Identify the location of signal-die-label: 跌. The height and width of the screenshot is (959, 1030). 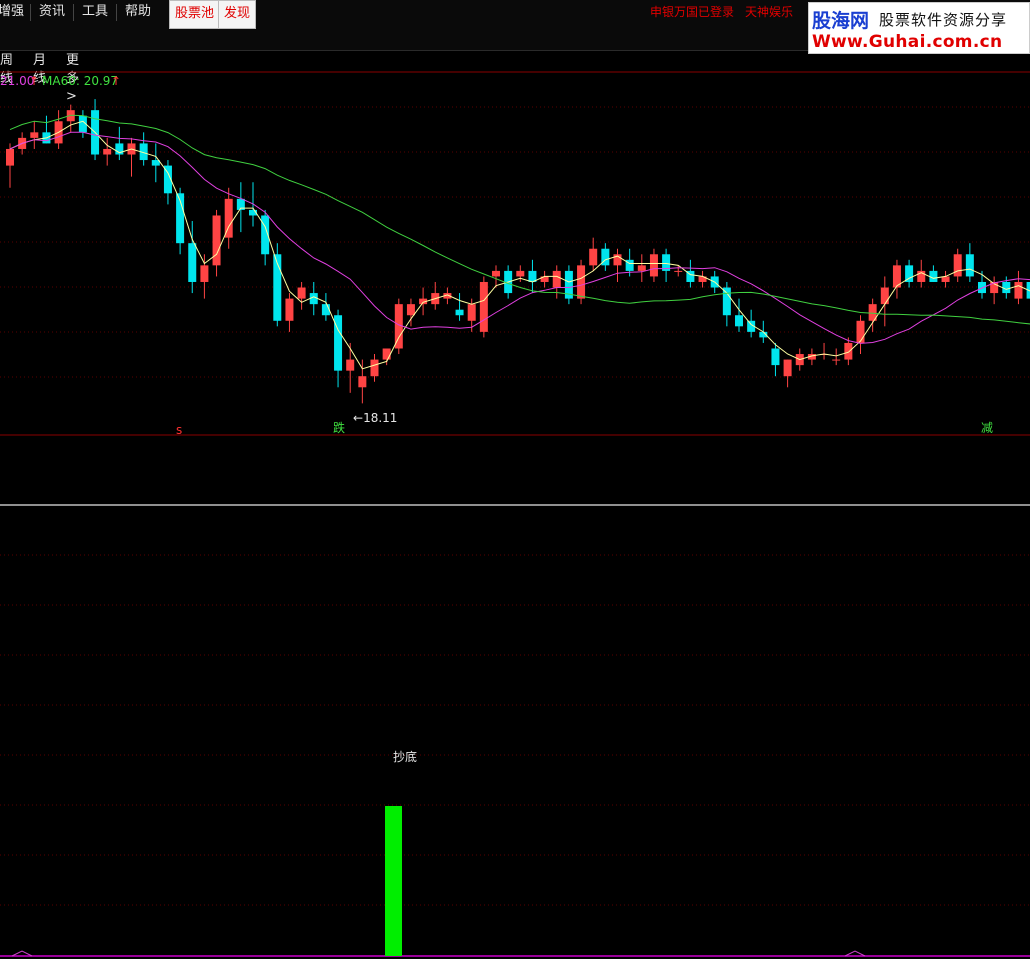
(339, 427).